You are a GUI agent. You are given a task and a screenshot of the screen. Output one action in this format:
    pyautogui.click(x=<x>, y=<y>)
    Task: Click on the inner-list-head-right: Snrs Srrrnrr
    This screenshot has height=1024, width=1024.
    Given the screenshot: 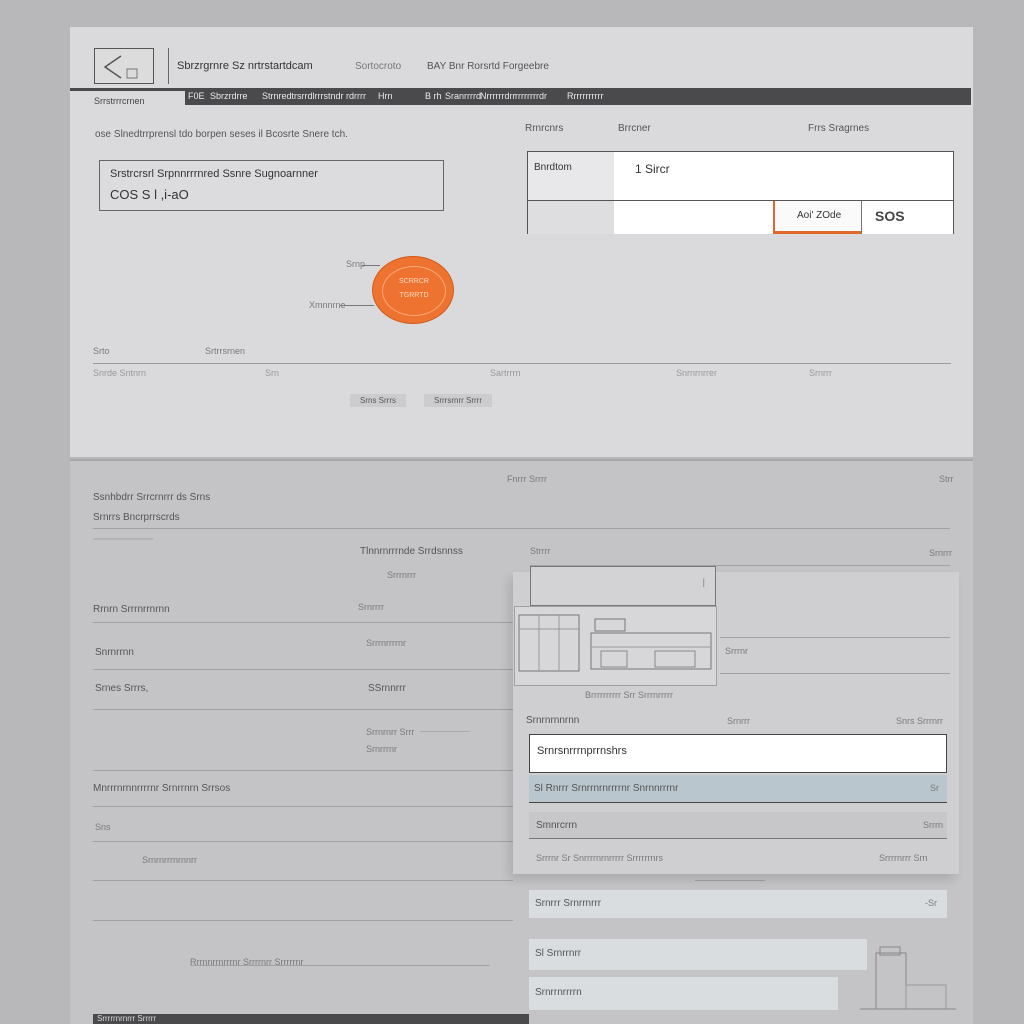 What is the action you would take?
    pyautogui.click(x=919, y=721)
    